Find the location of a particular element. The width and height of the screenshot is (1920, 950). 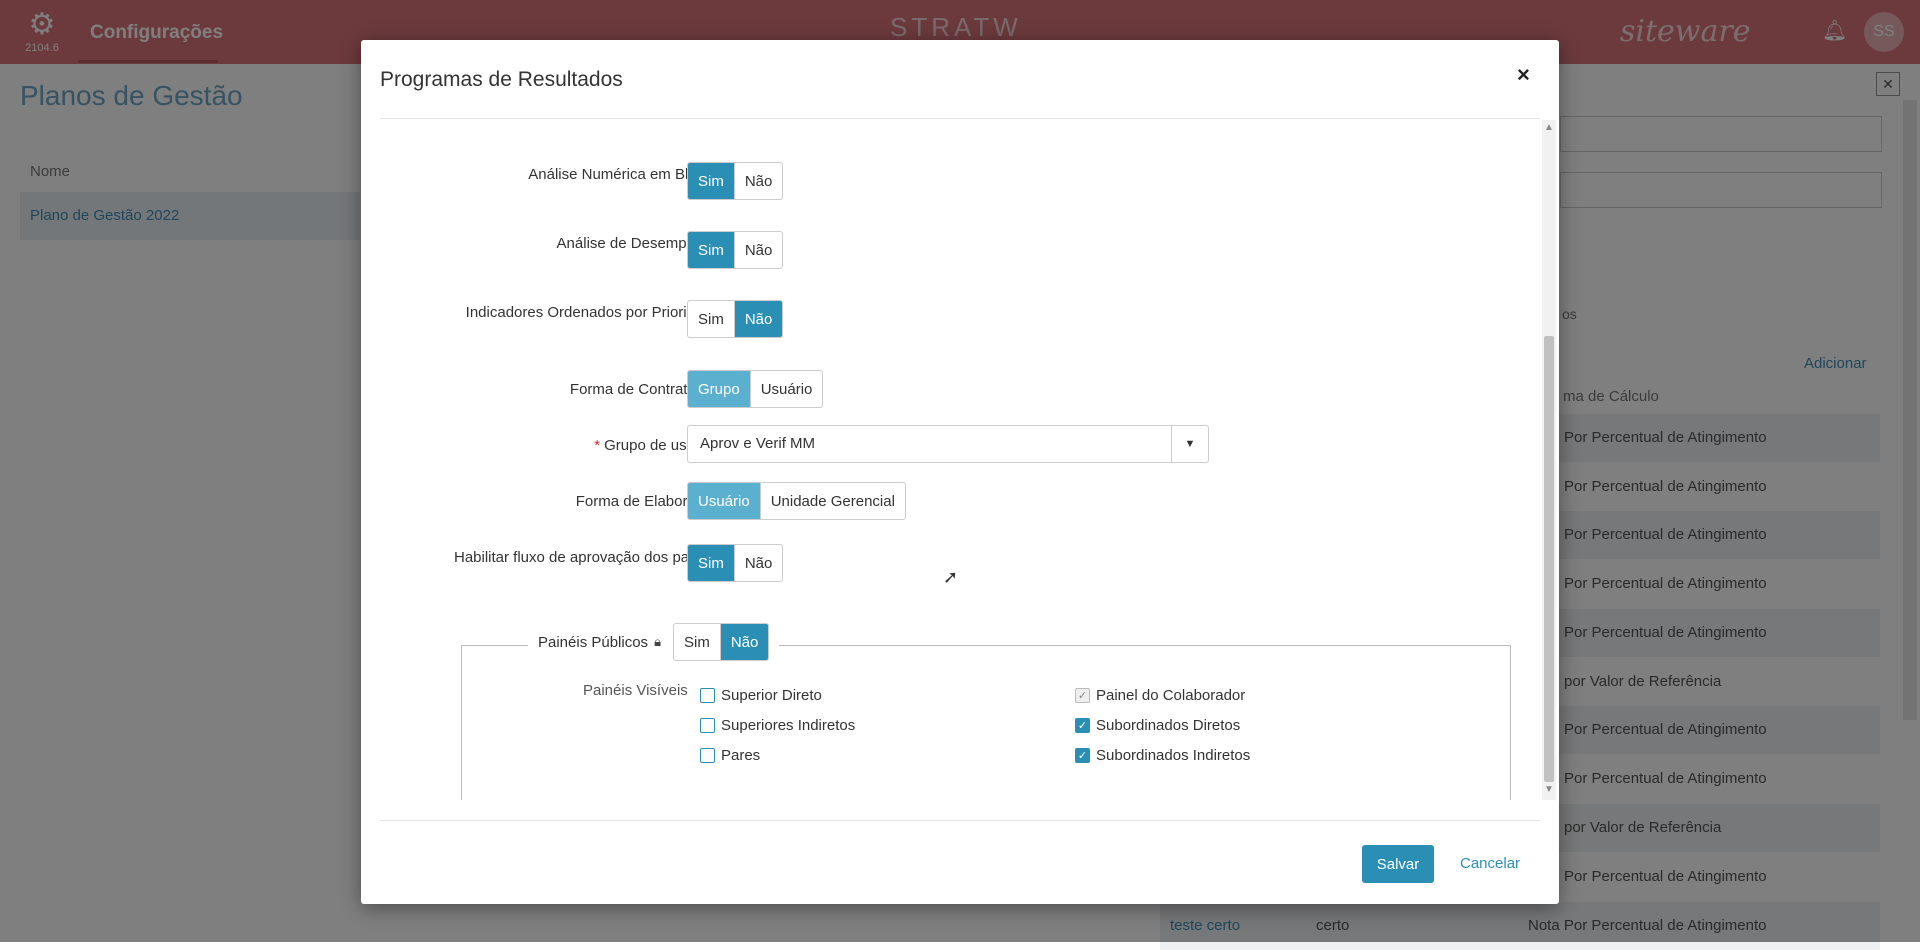

fluxo-aprovacao-sim: Sim is located at coordinates (711, 563).